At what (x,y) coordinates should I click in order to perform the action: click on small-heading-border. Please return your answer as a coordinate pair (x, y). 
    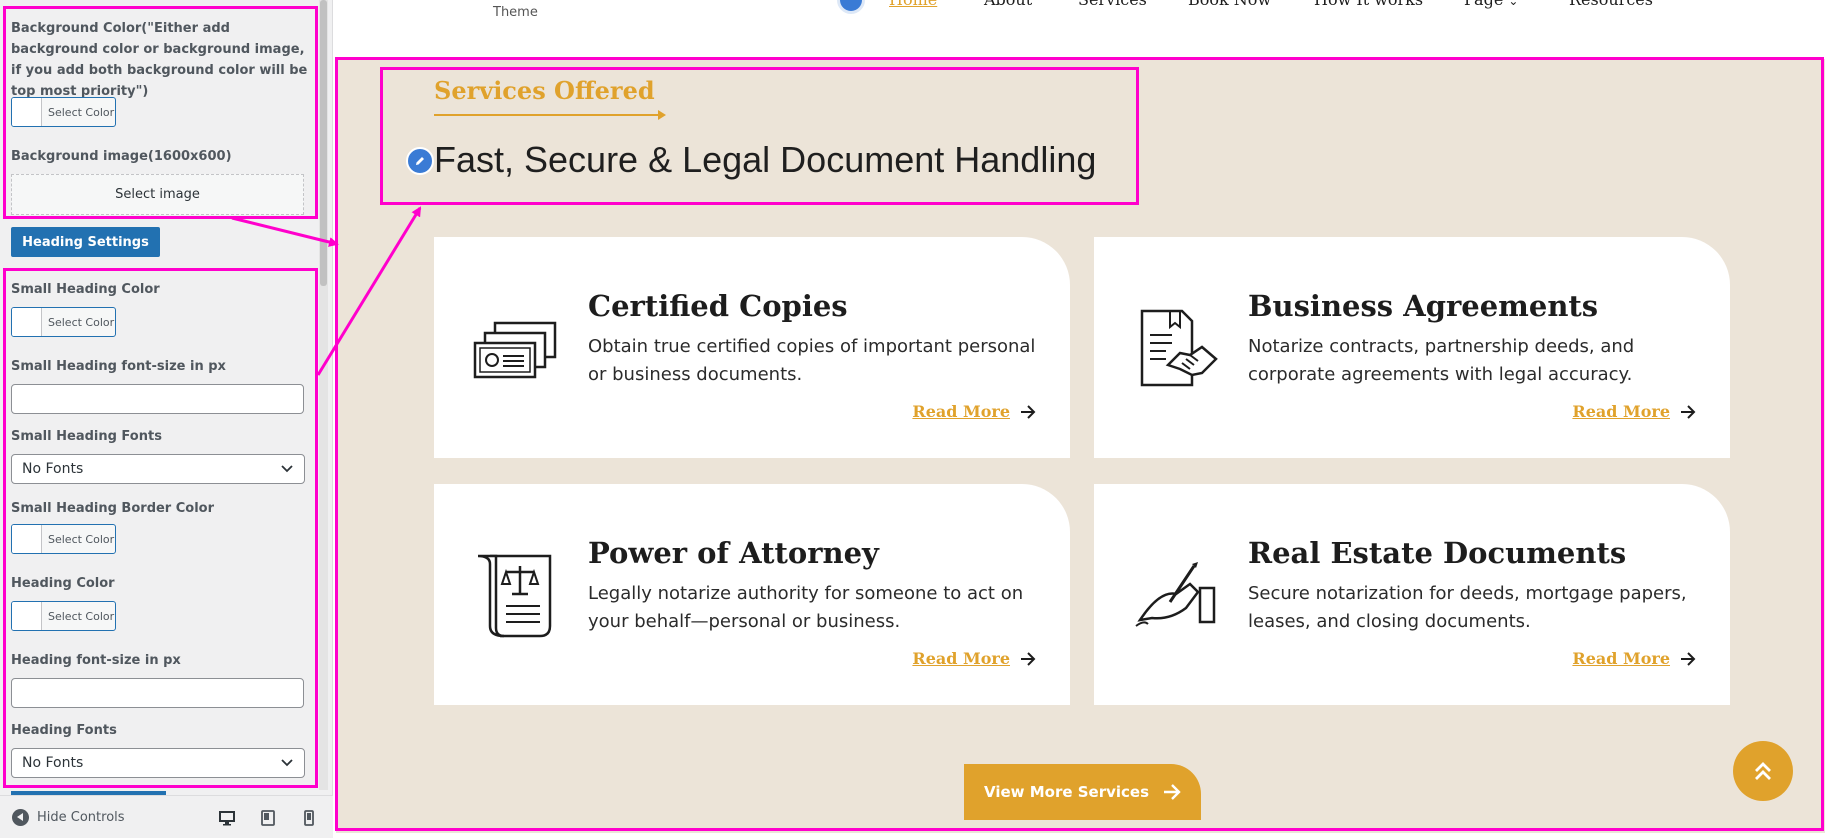
    Looking at the image, I should click on (548, 115).